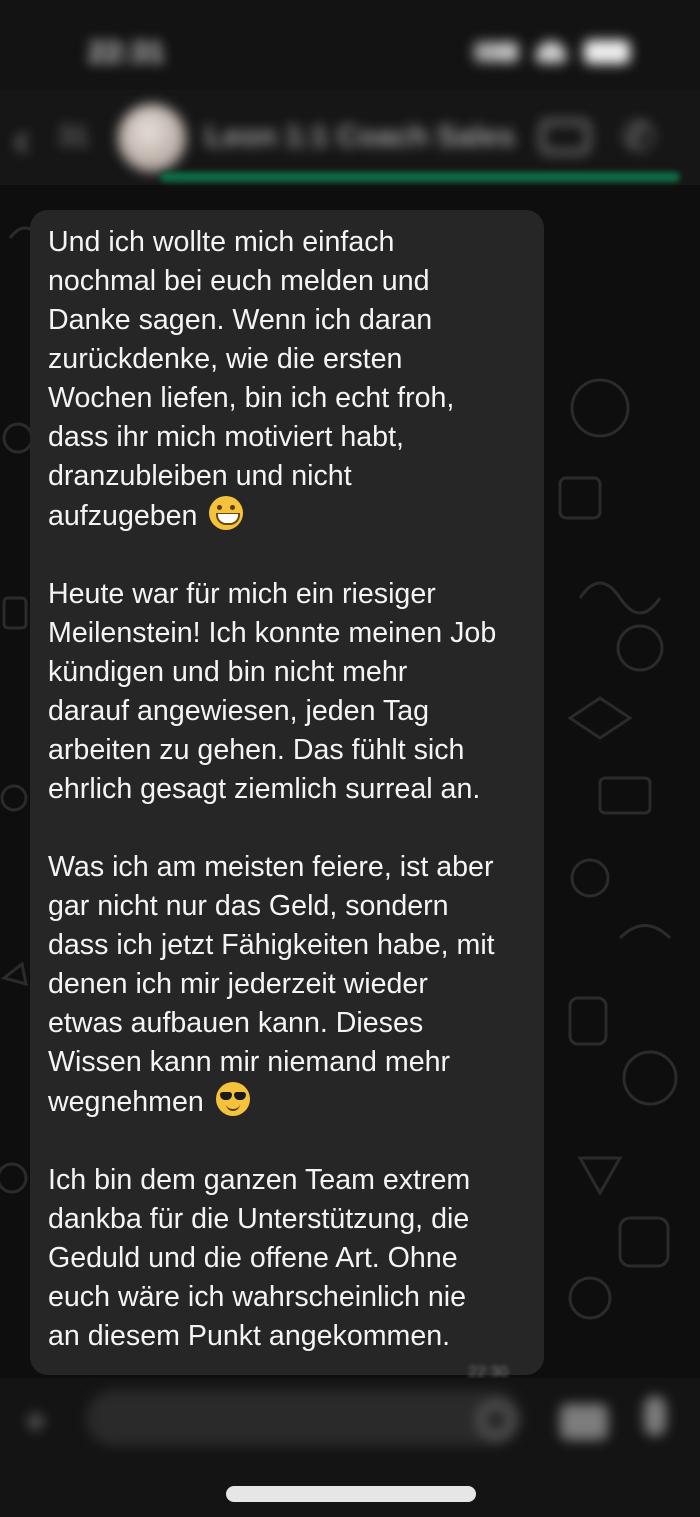 This screenshot has width=700, height=1517. What do you see at coordinates (152, 138) in the screenshot?
I see `contact-avatar` at bounding box center [152, 138].